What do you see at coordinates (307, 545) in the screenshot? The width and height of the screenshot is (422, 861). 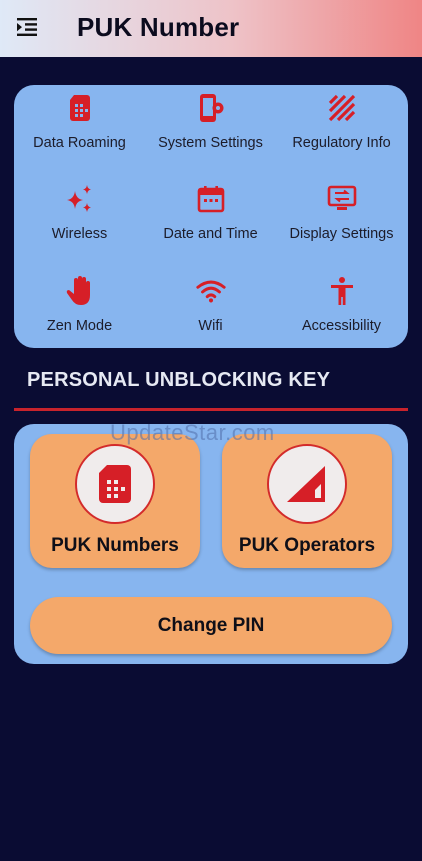 I see `puk-operators-label: PUK Operators` at bounding box center [307, 545].